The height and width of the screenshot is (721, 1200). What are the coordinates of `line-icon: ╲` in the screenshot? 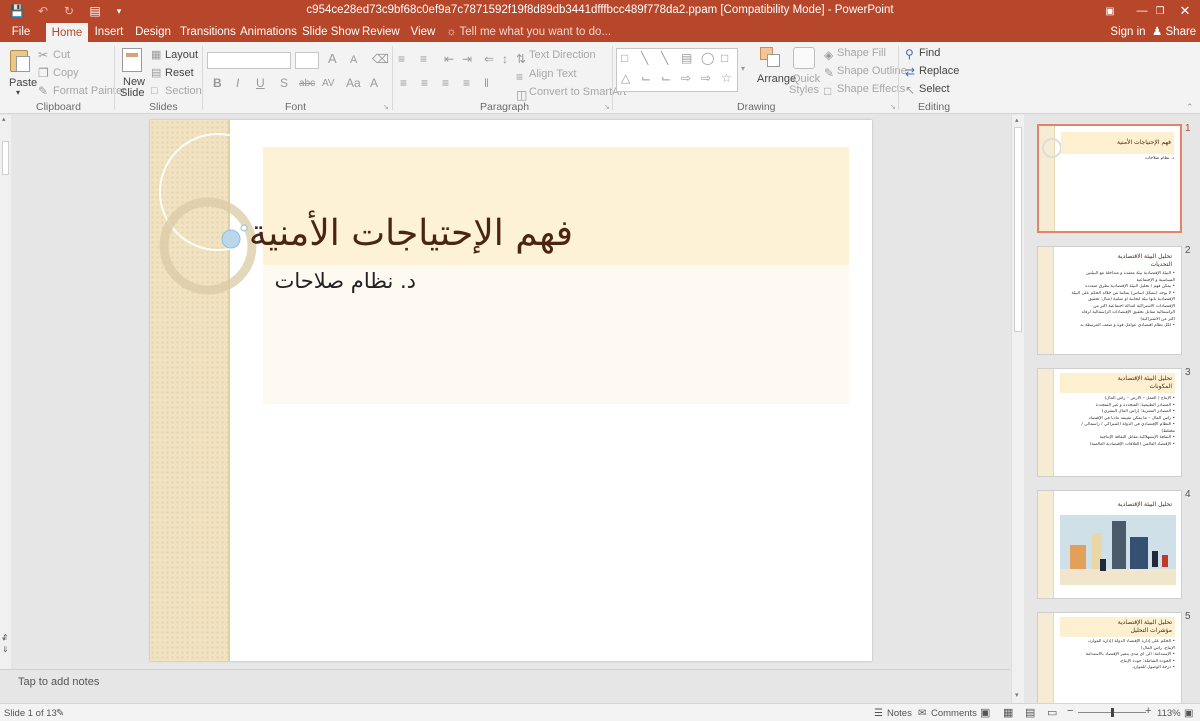 It's located at (664, 58).